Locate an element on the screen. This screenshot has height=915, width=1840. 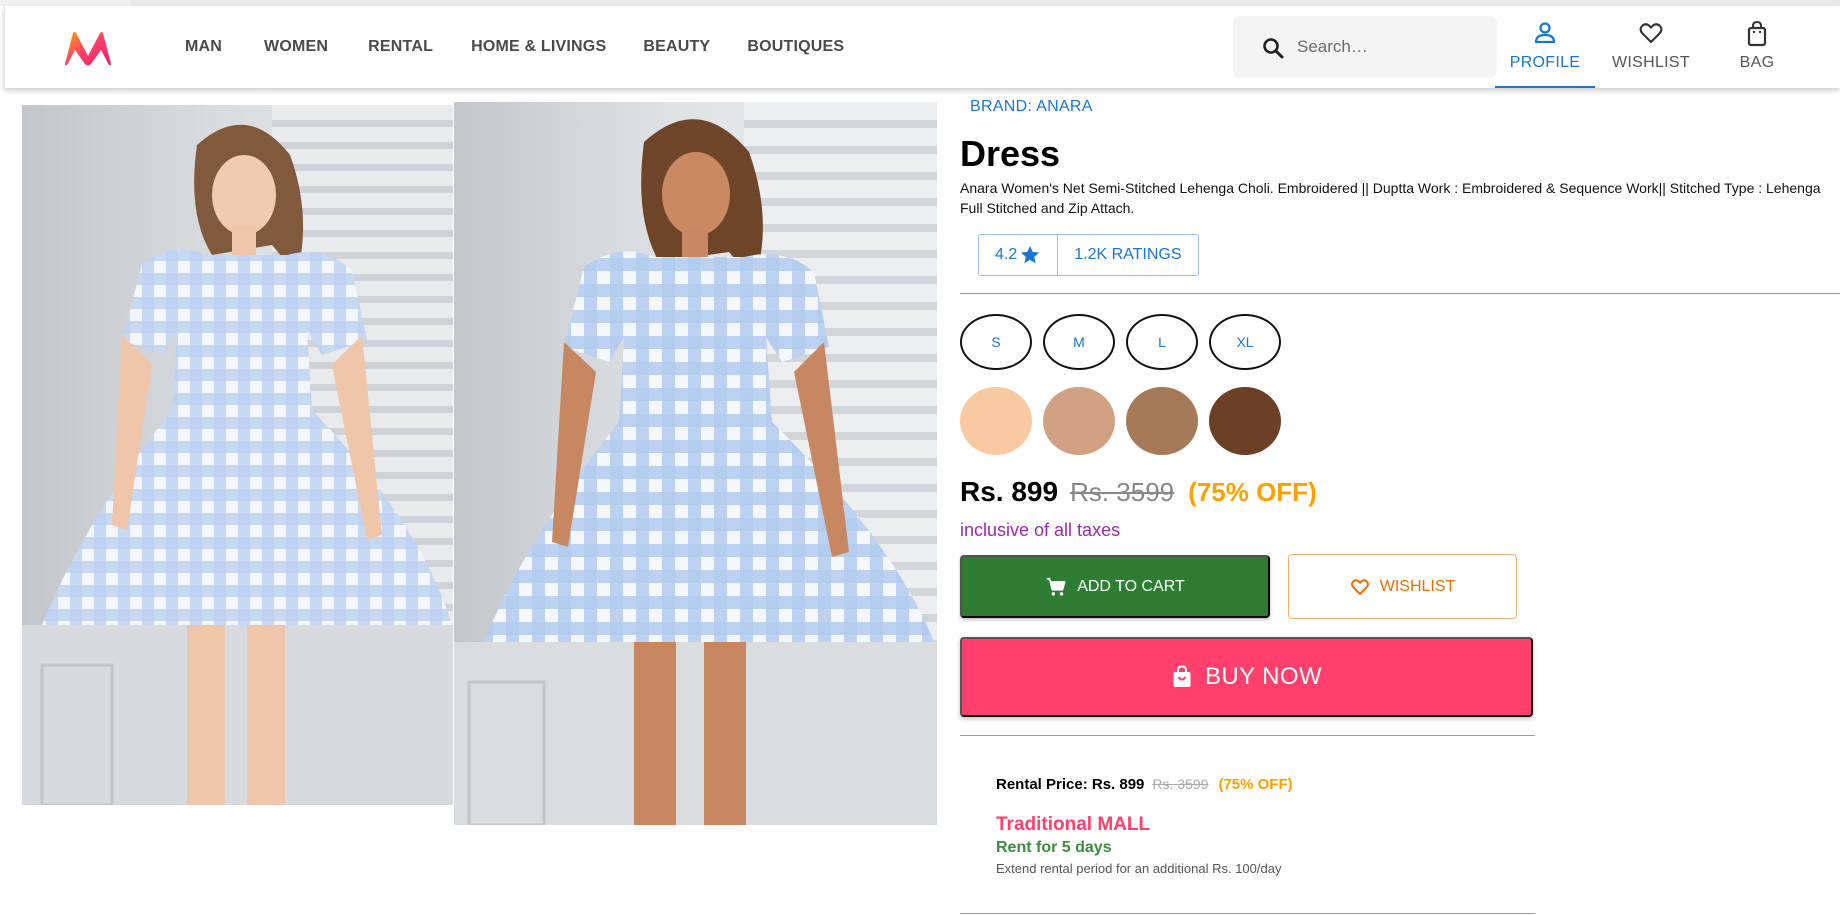
myntra-logo-icon is located at coordinates (88, 48).